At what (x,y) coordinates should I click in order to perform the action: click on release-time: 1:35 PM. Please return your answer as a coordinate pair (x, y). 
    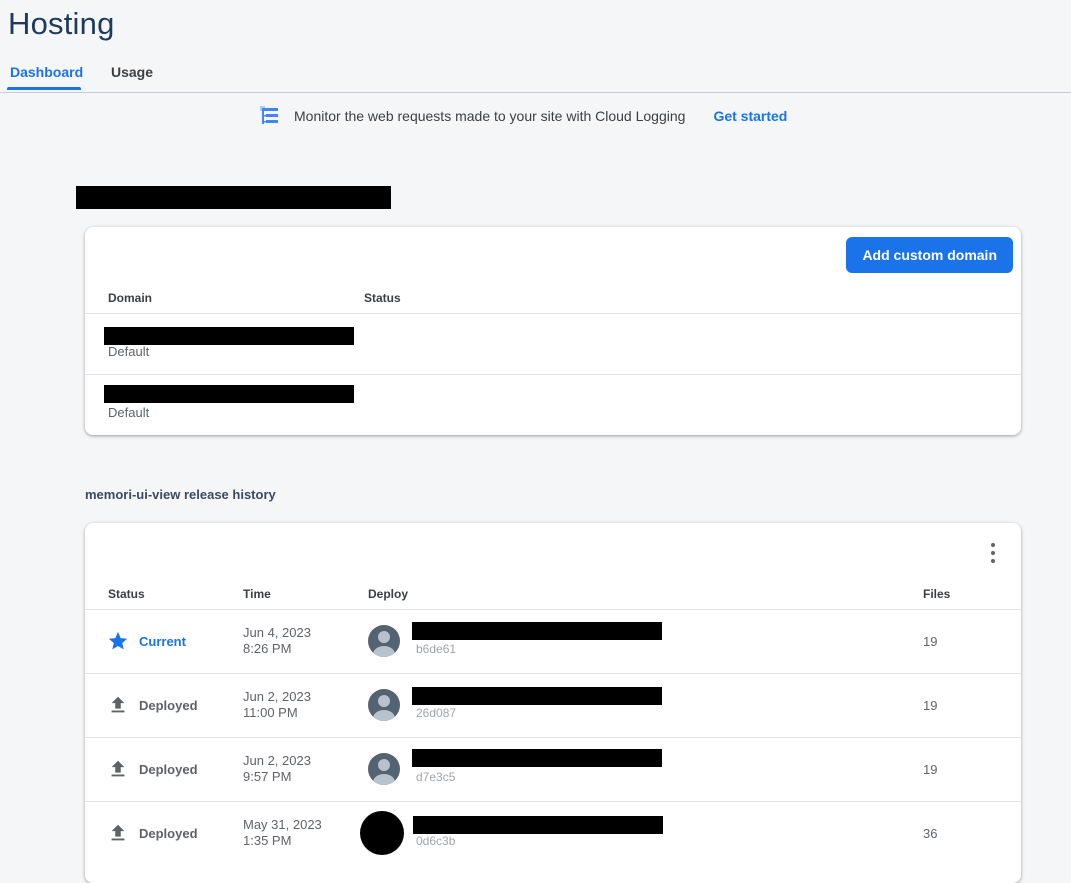
    Looking at the image, I should click on (267, 840).